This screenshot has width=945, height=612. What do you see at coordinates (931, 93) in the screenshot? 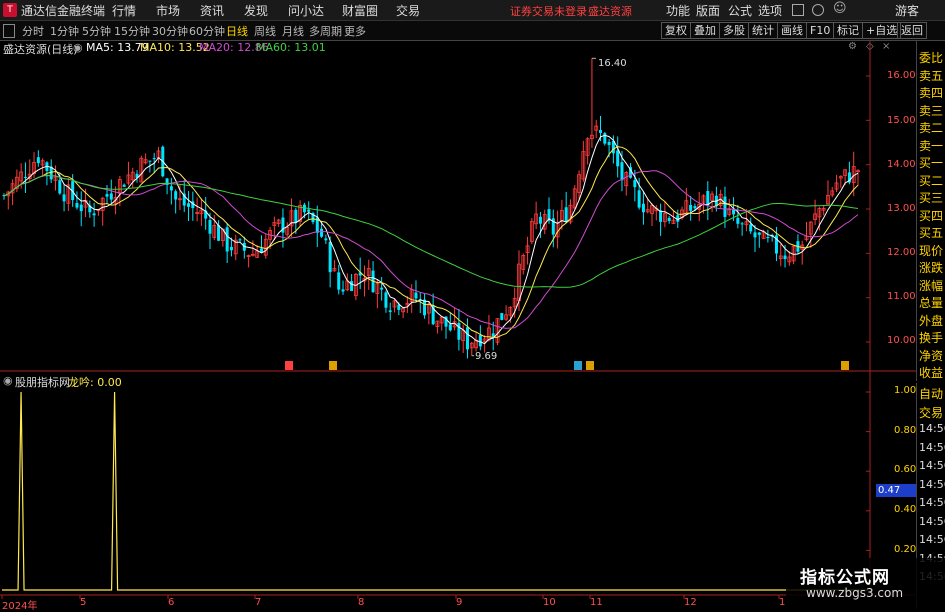
I see `quote-label: 卖四` at bounding box center [931, 93].